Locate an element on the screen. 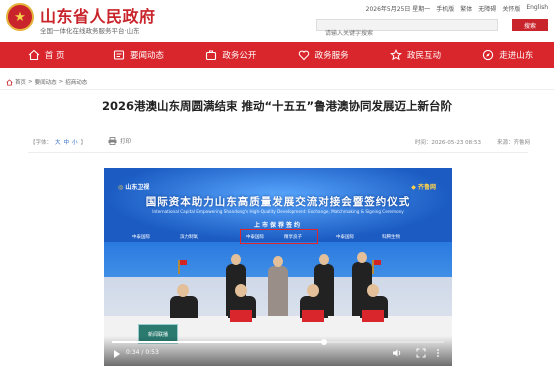 The width and height of the screenshot is (554, 382). breadcrumb-news: 要闻动态 is located at coordinates (46, 82).